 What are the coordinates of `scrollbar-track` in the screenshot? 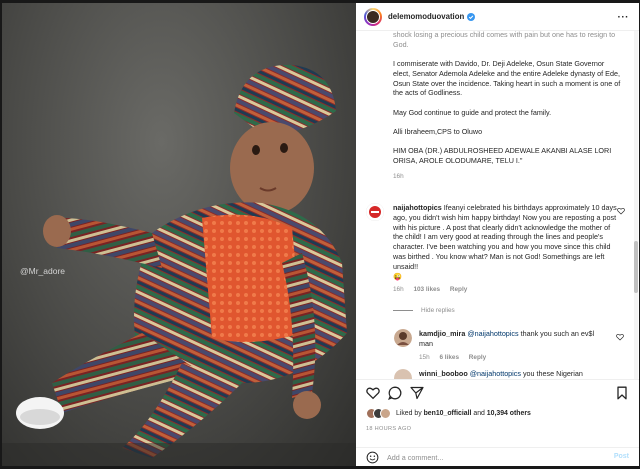 It's located at (636, 205).